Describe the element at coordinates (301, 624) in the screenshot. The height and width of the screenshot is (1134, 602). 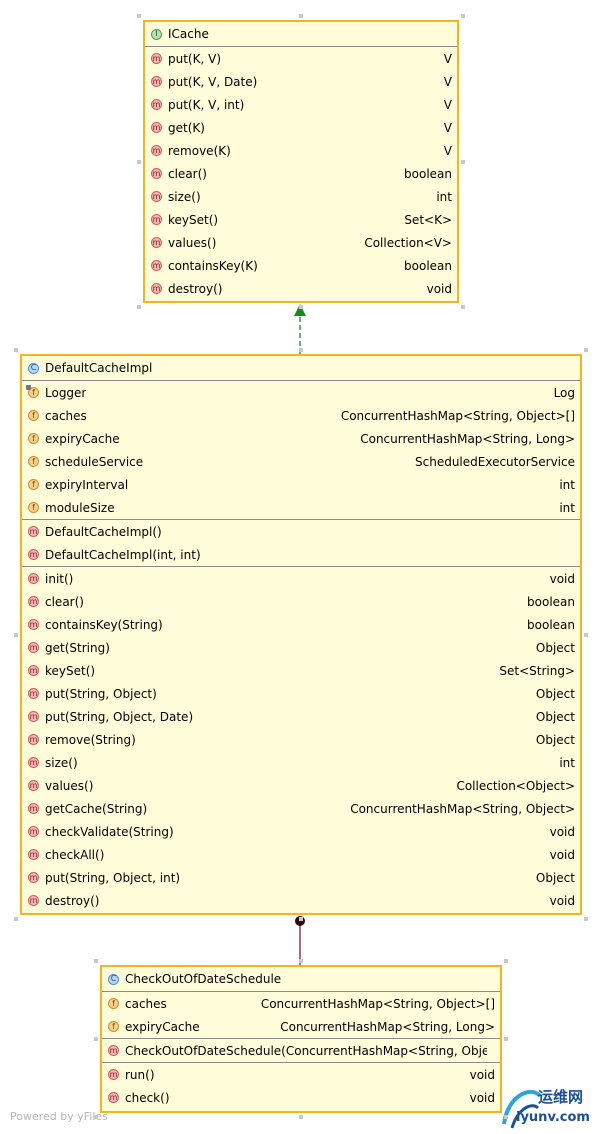
I see `method-row: m containsKey(String) boolean` at that location.